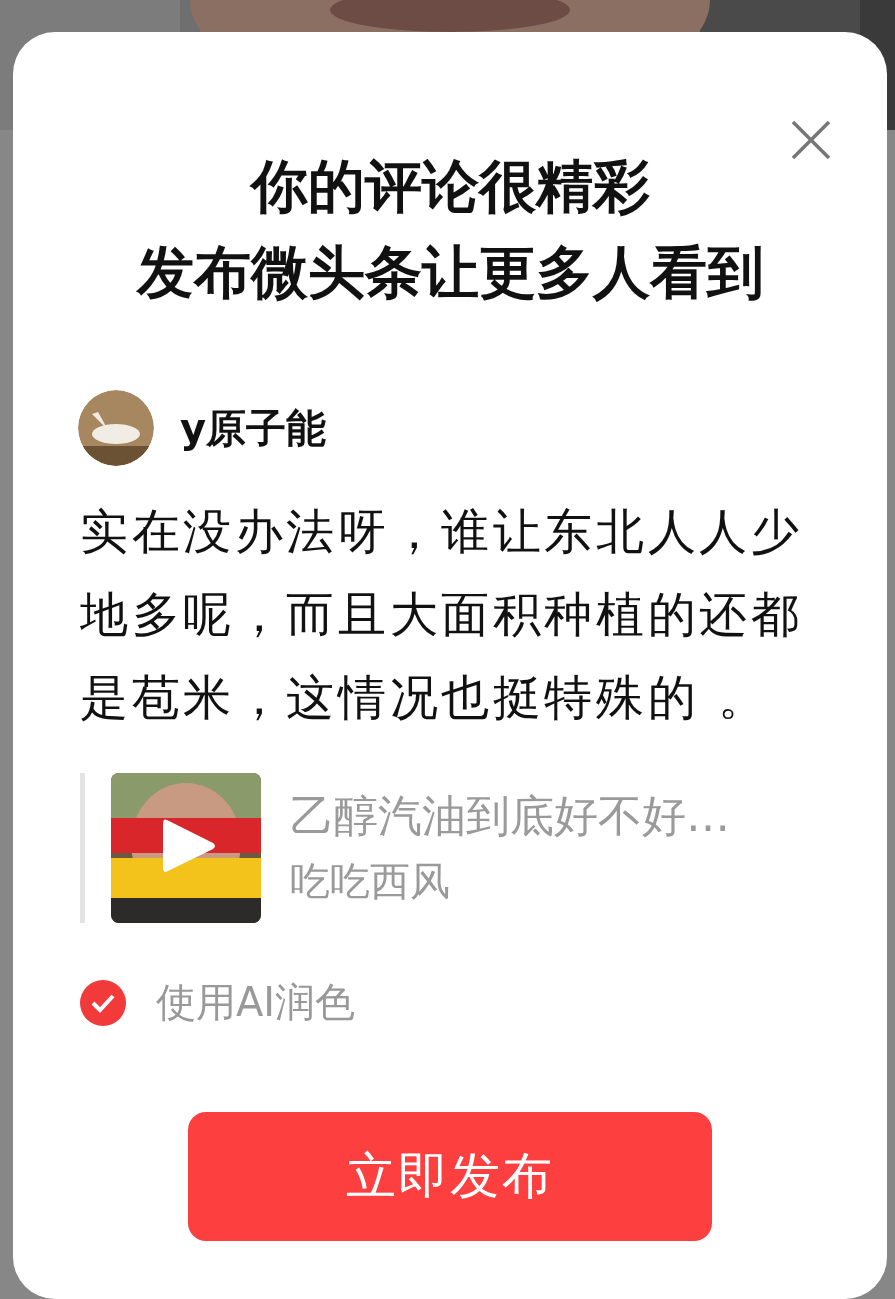 The width and height of the screenshot is (895, 1299). What do you see at coordinates (103, 1002) in the screenshot?
I see `checkbox` at bounding box center [103, 1002].